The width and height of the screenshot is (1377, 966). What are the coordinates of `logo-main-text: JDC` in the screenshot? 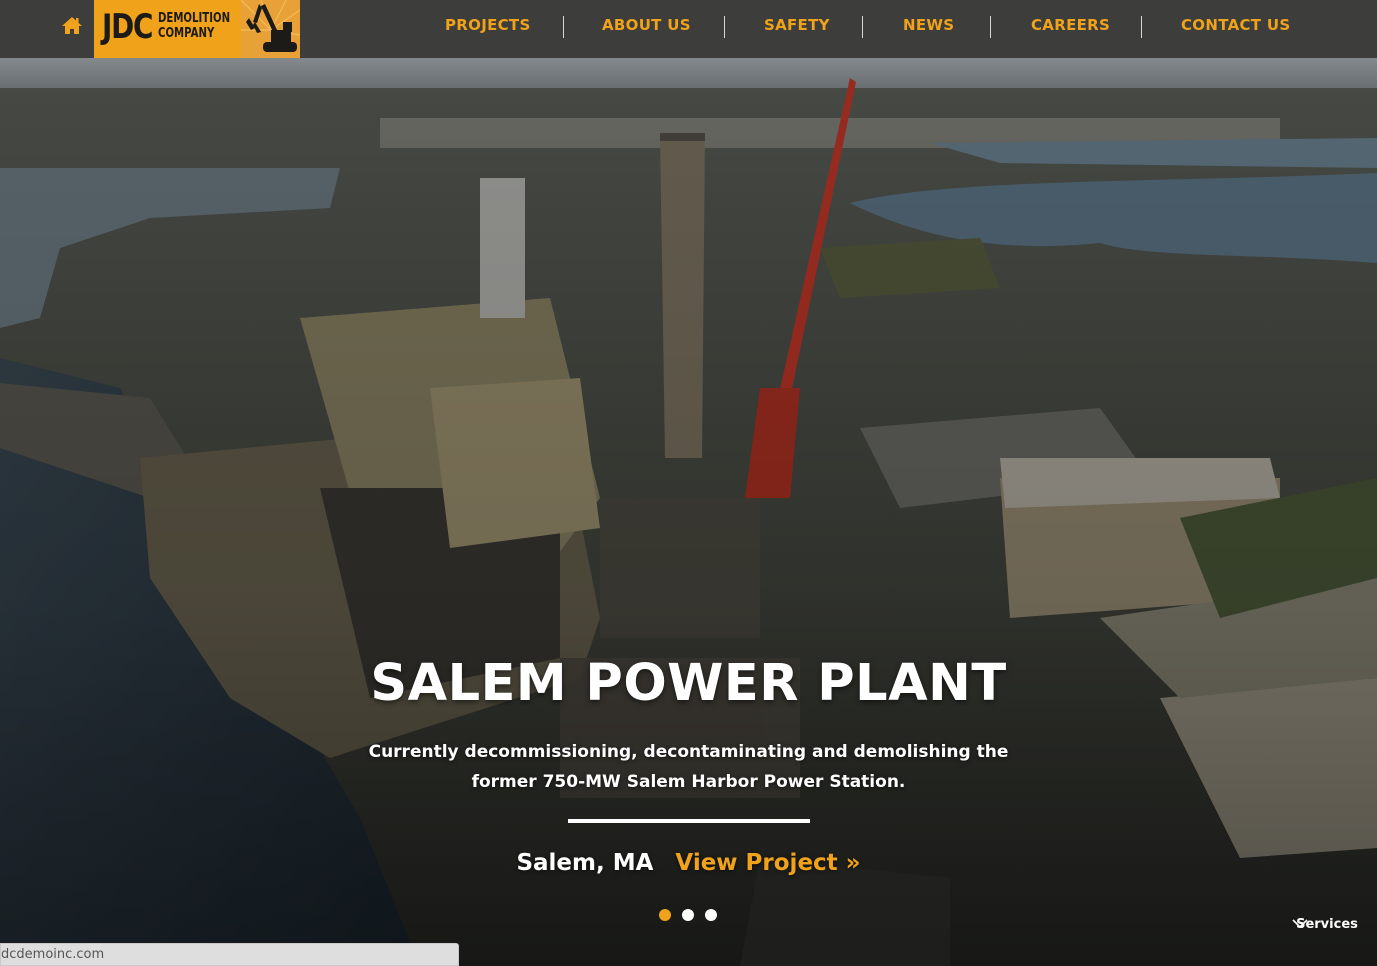 It's located at (128, 27).